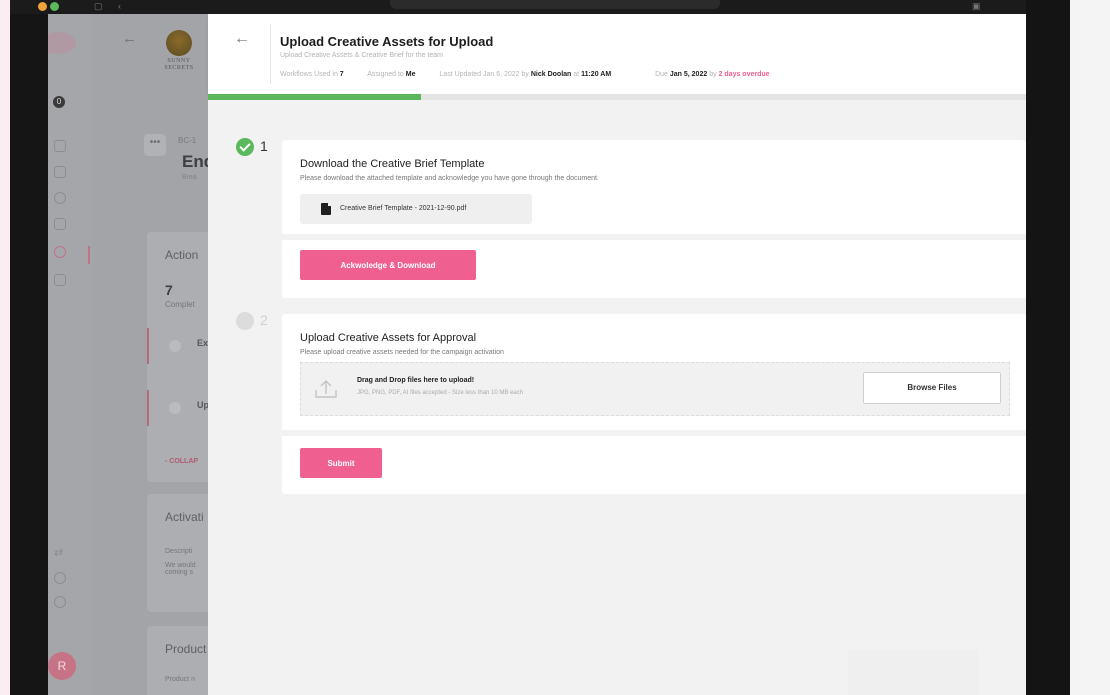  I want to click on acknowledge-download-button: Ackwoledge & Download, so click(388, 265).